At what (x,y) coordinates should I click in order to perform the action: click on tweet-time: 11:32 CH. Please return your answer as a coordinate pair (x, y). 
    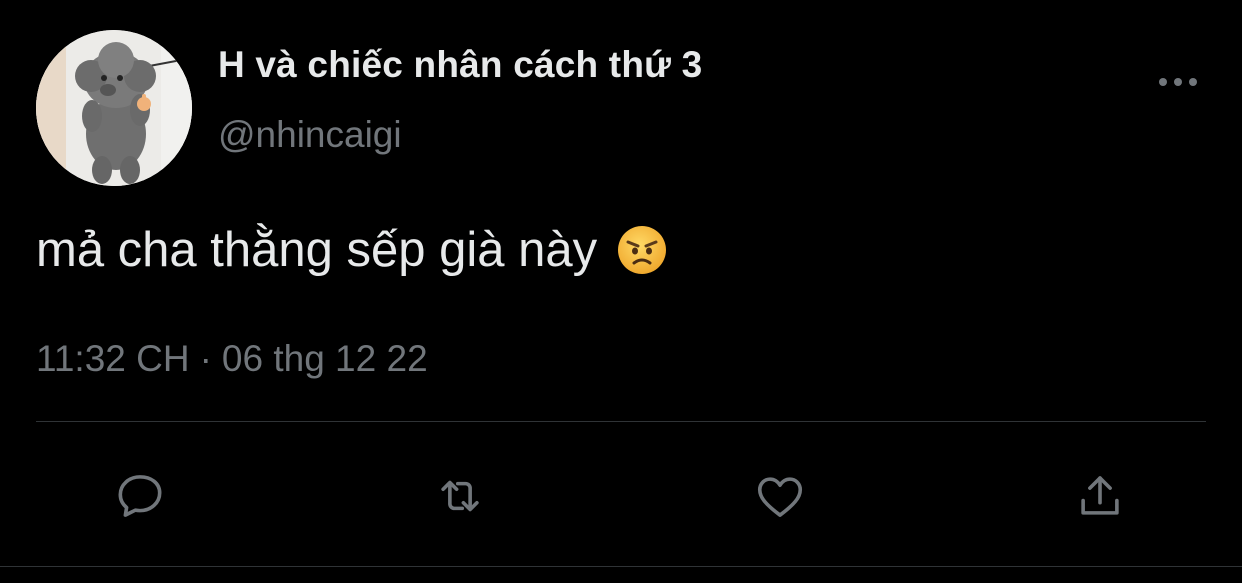
    Looking at the image, I should click on (113, 358).